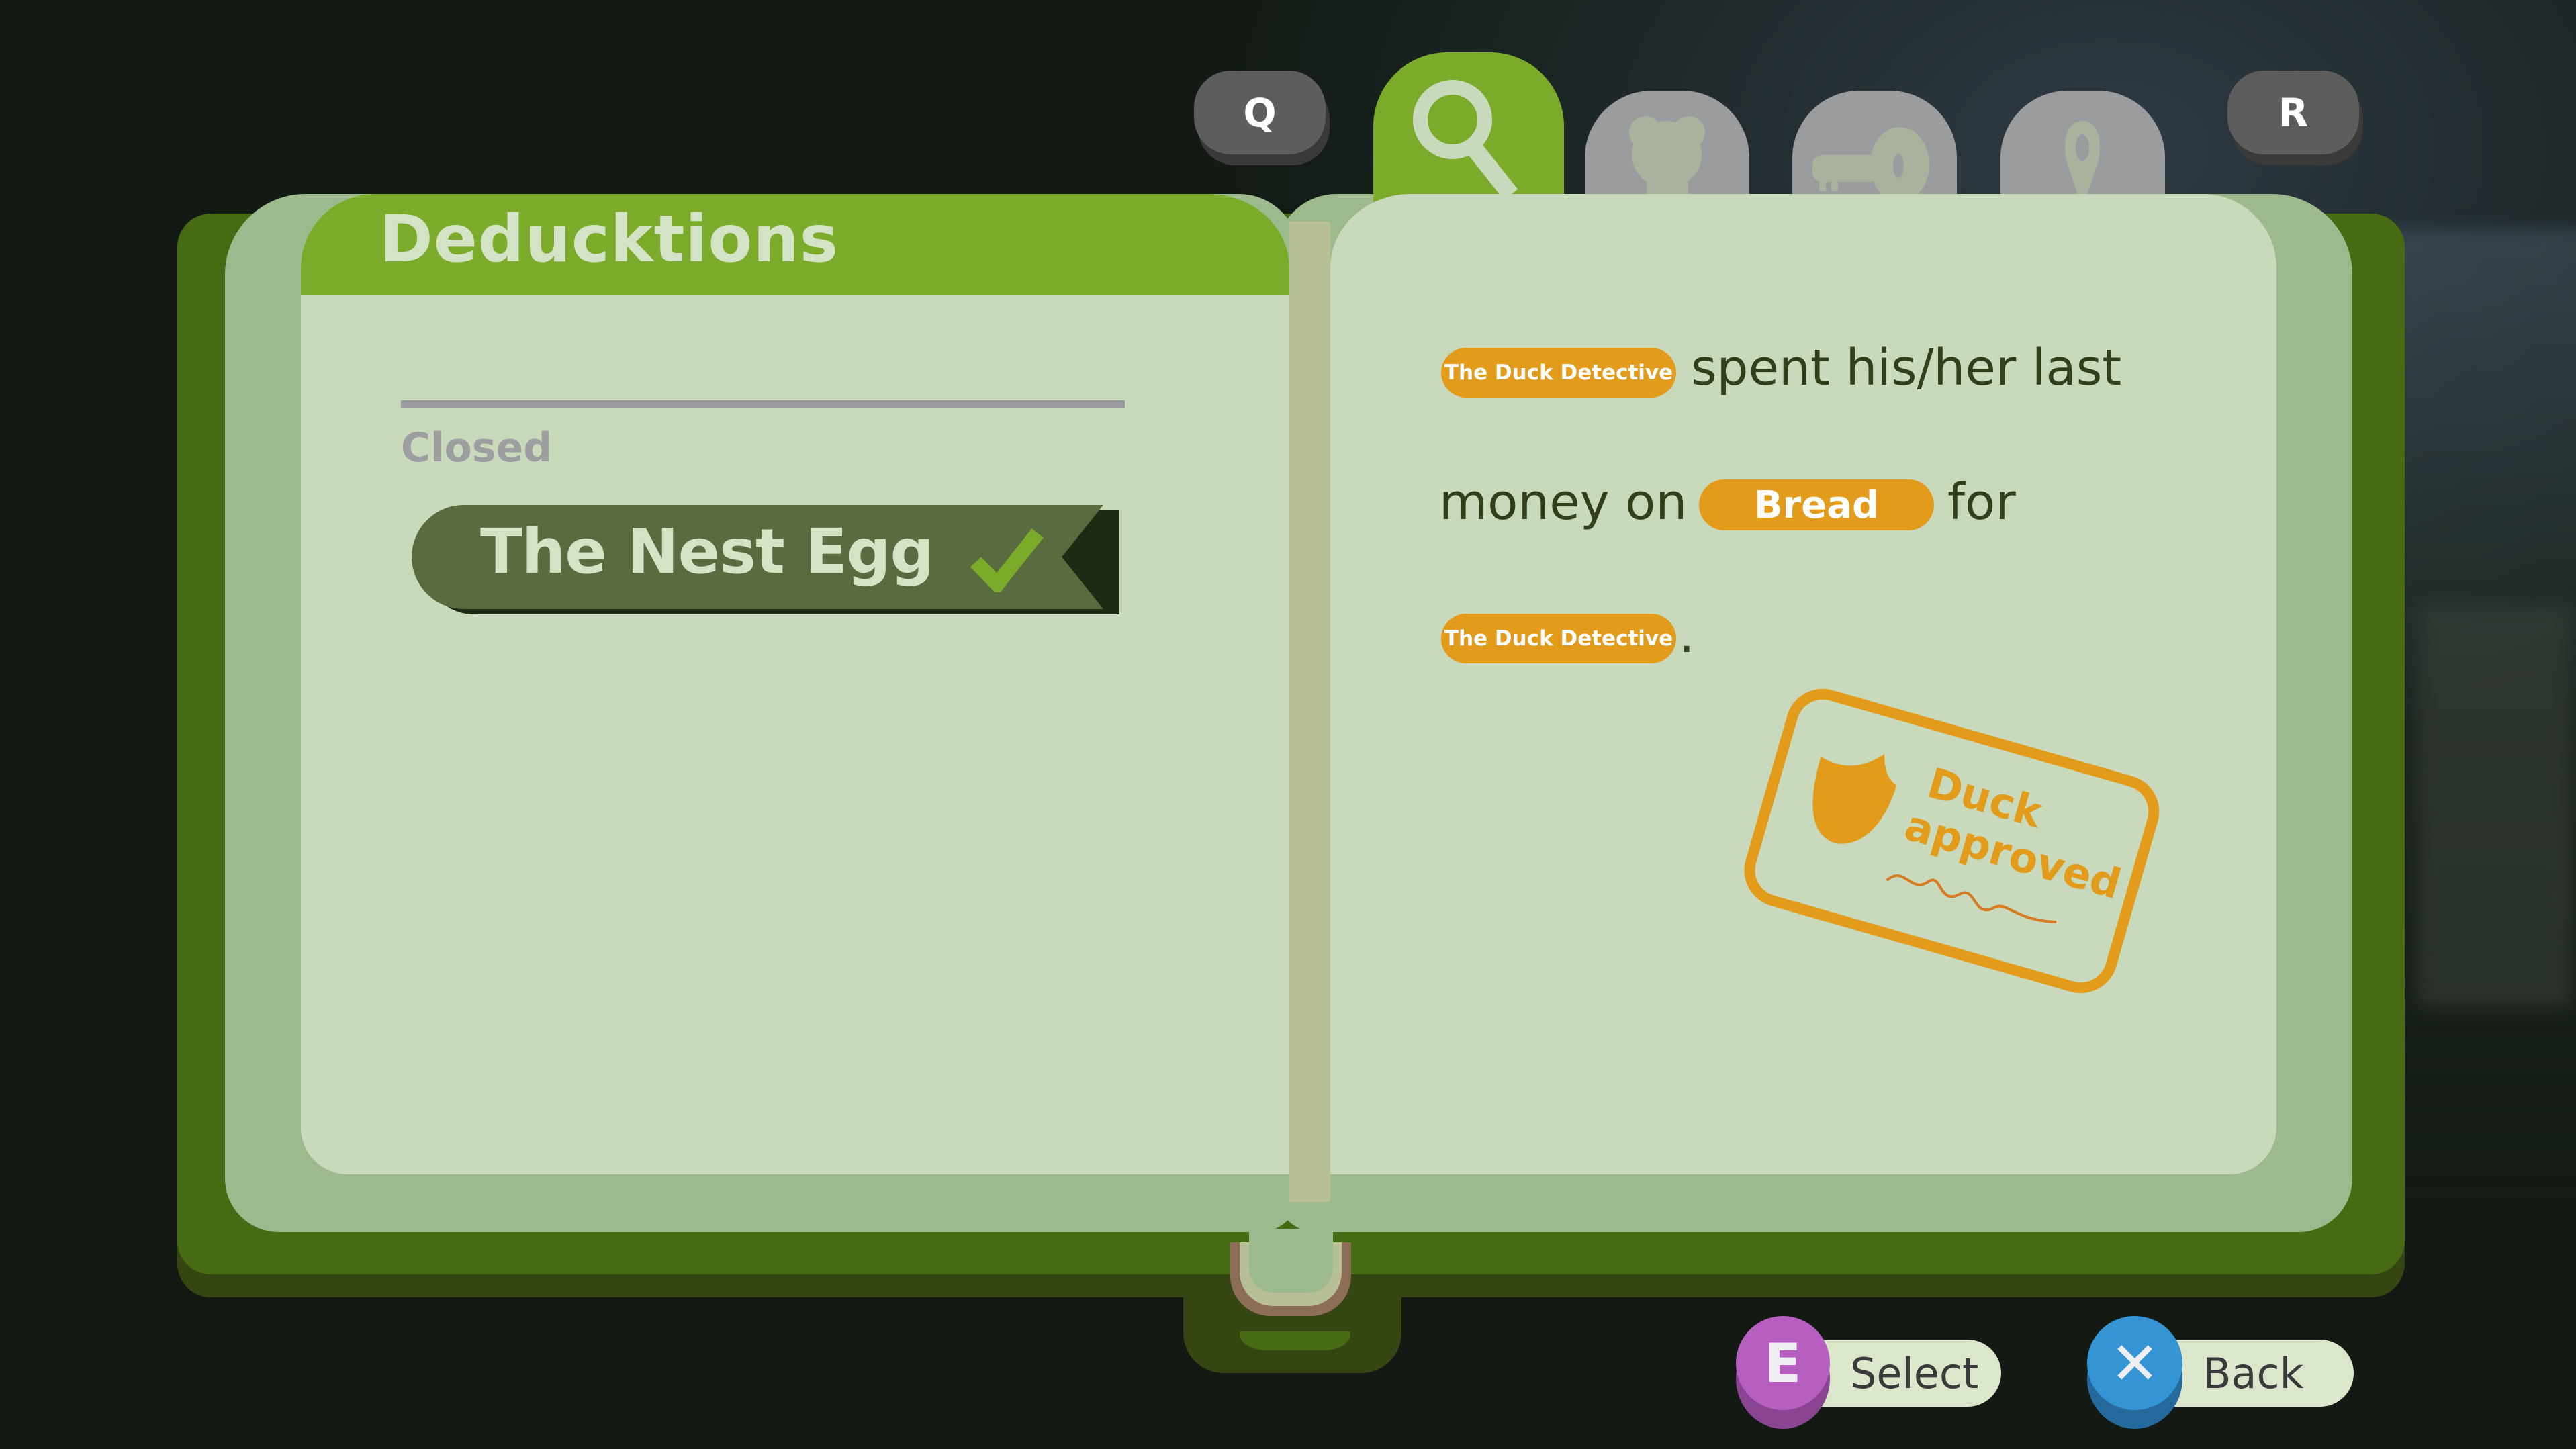 This screenshot has height=1449, width=2576. I want to click on back-key-label: ✕, so click(2135, 1363).